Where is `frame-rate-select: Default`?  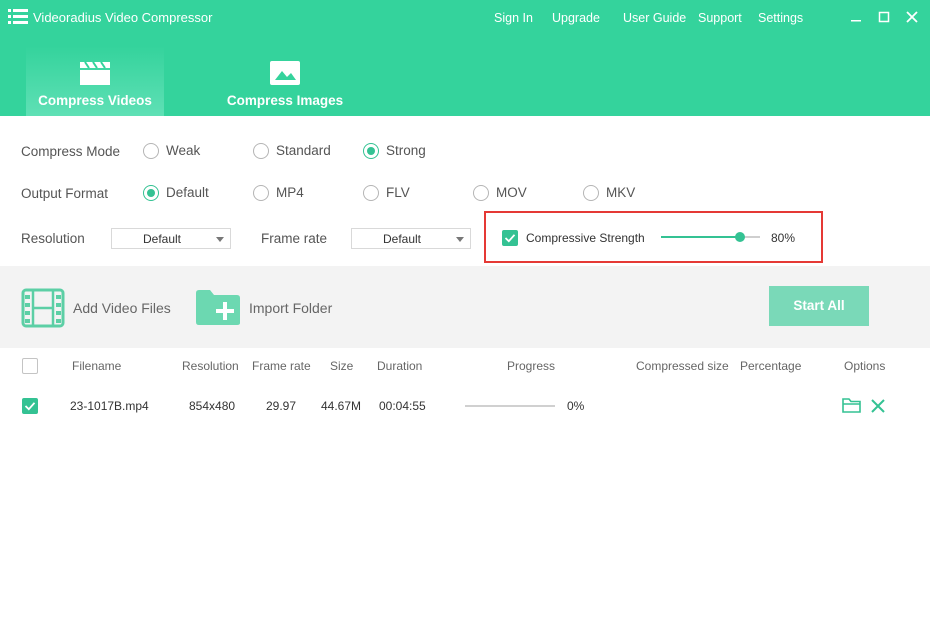
frame-rate-select: Default is located at coordinates (411, 238).